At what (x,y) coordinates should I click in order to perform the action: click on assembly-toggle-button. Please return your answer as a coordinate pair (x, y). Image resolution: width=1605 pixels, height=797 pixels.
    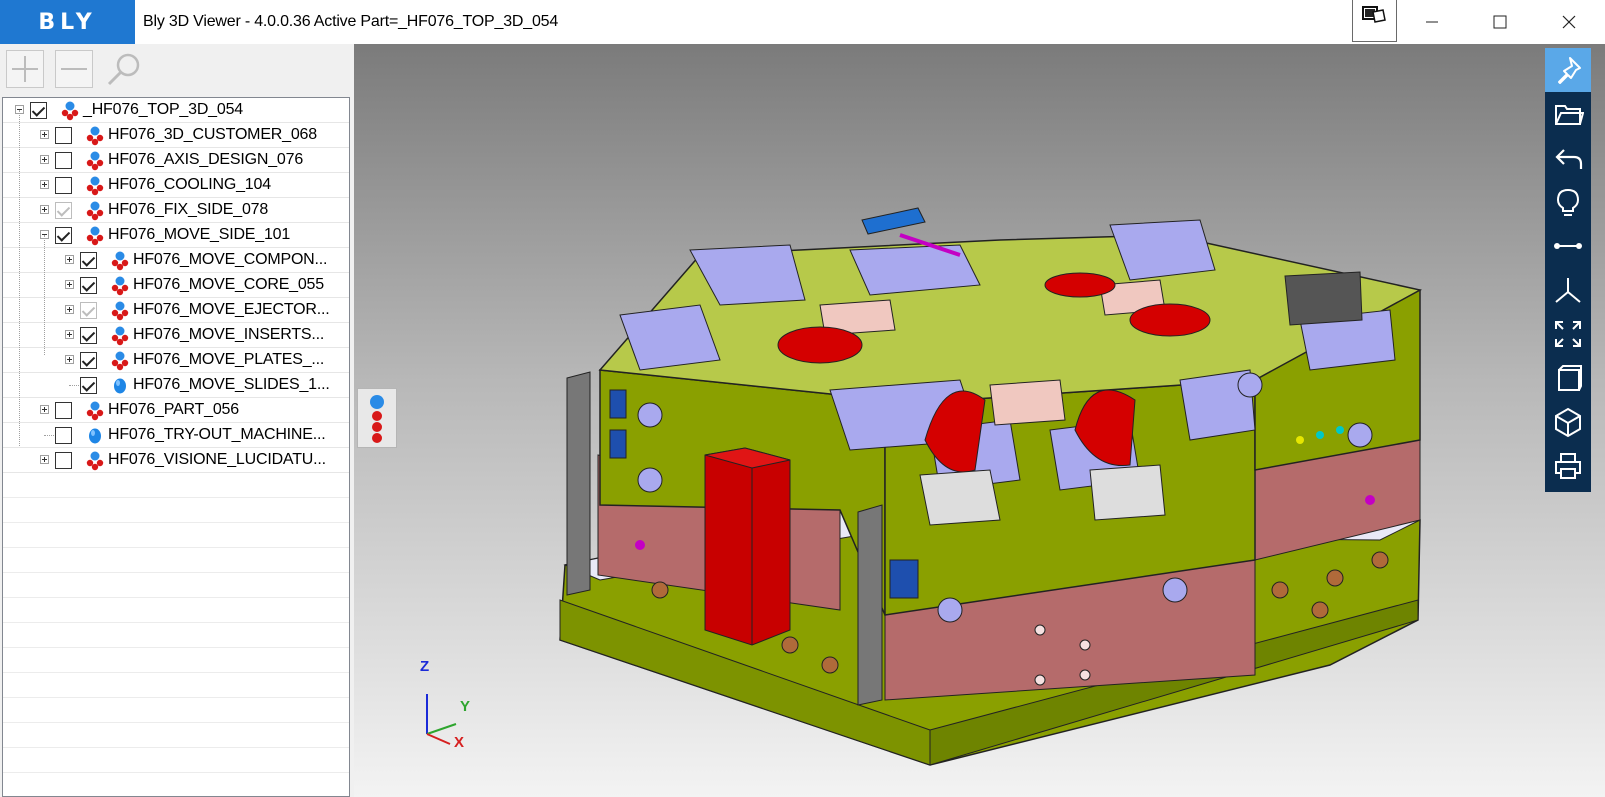
    Looking at the image, I should click on (377, 418).